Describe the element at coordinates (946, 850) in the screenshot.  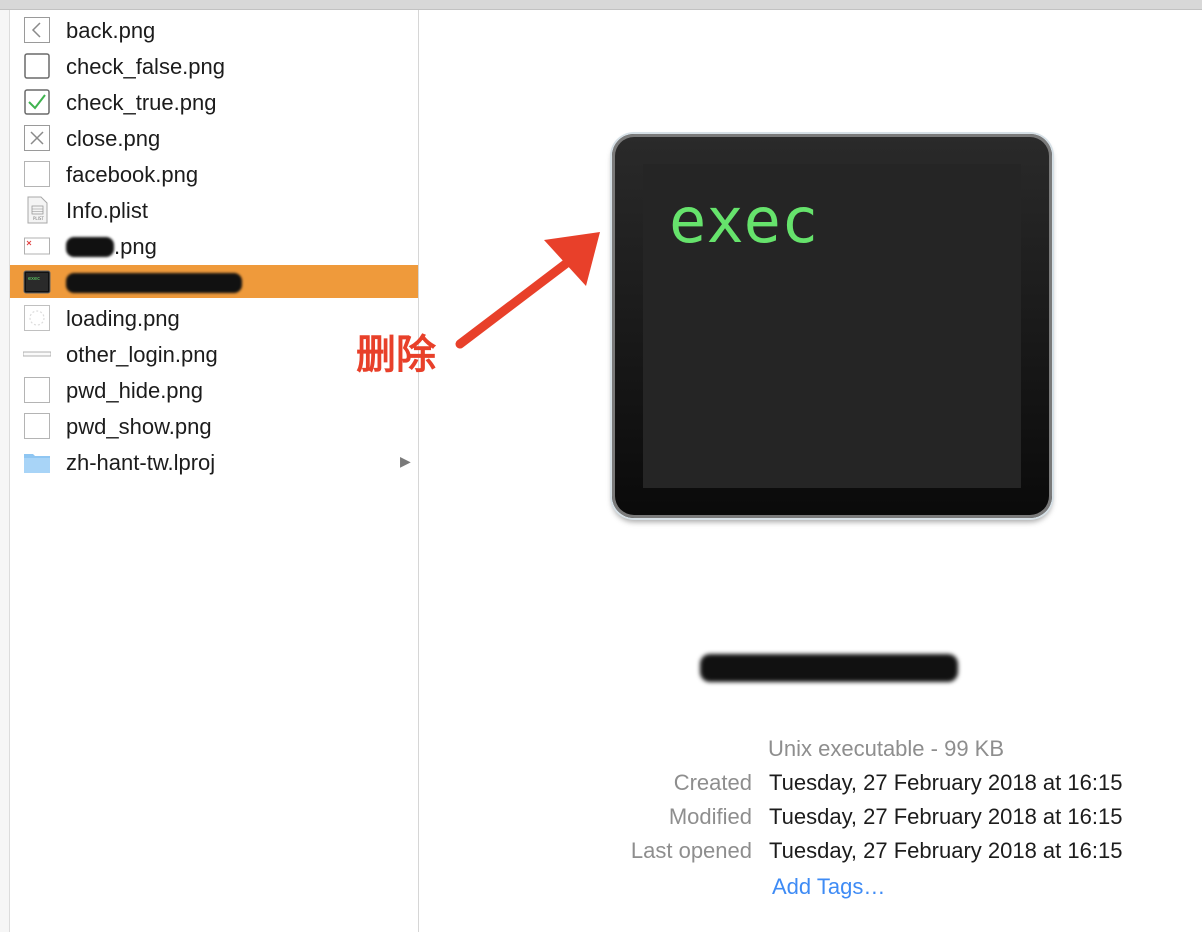
I see `last-opened-value: Tuesday, 27 February 2018 at 16:15` at that location.